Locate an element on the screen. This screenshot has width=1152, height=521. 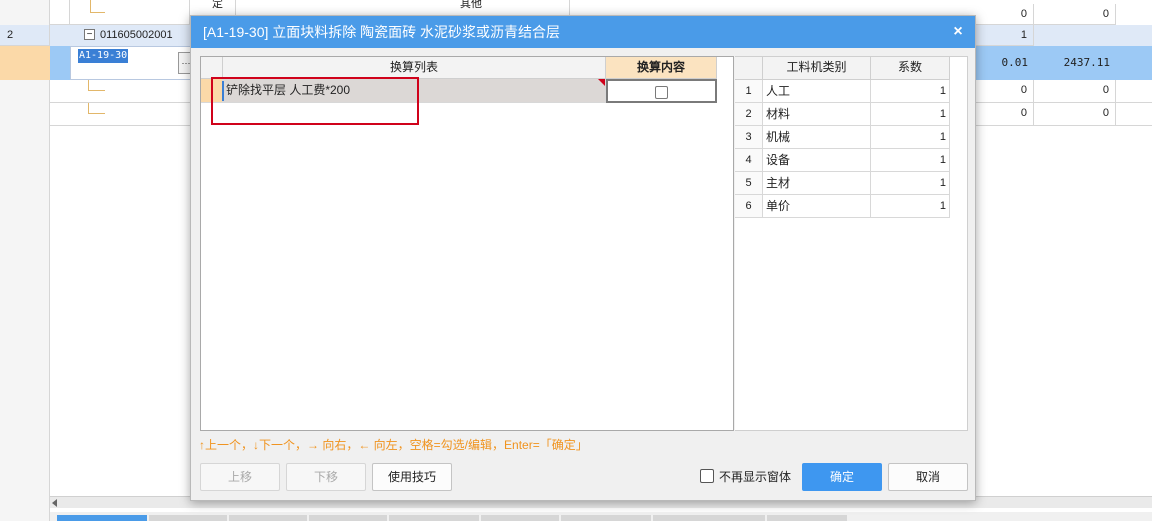
cancel-button: 取消 is located at coordinates (928, 477).